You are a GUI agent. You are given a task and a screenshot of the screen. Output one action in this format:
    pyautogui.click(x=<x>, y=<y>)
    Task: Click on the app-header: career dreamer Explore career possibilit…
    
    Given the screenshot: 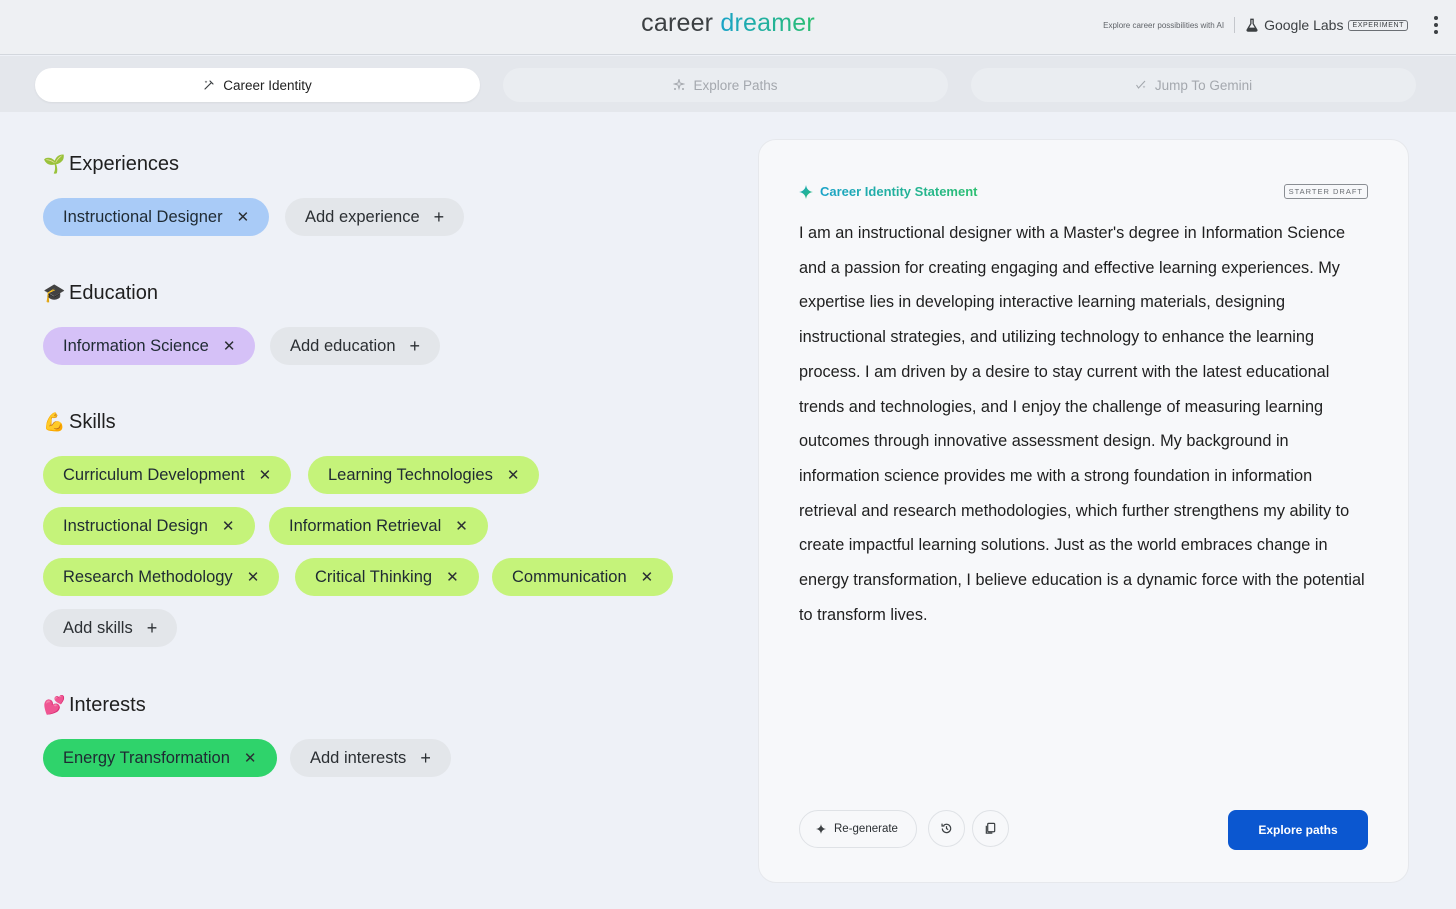 What is the action you would take?
    pyautogui.click(x=728, y=27)
    